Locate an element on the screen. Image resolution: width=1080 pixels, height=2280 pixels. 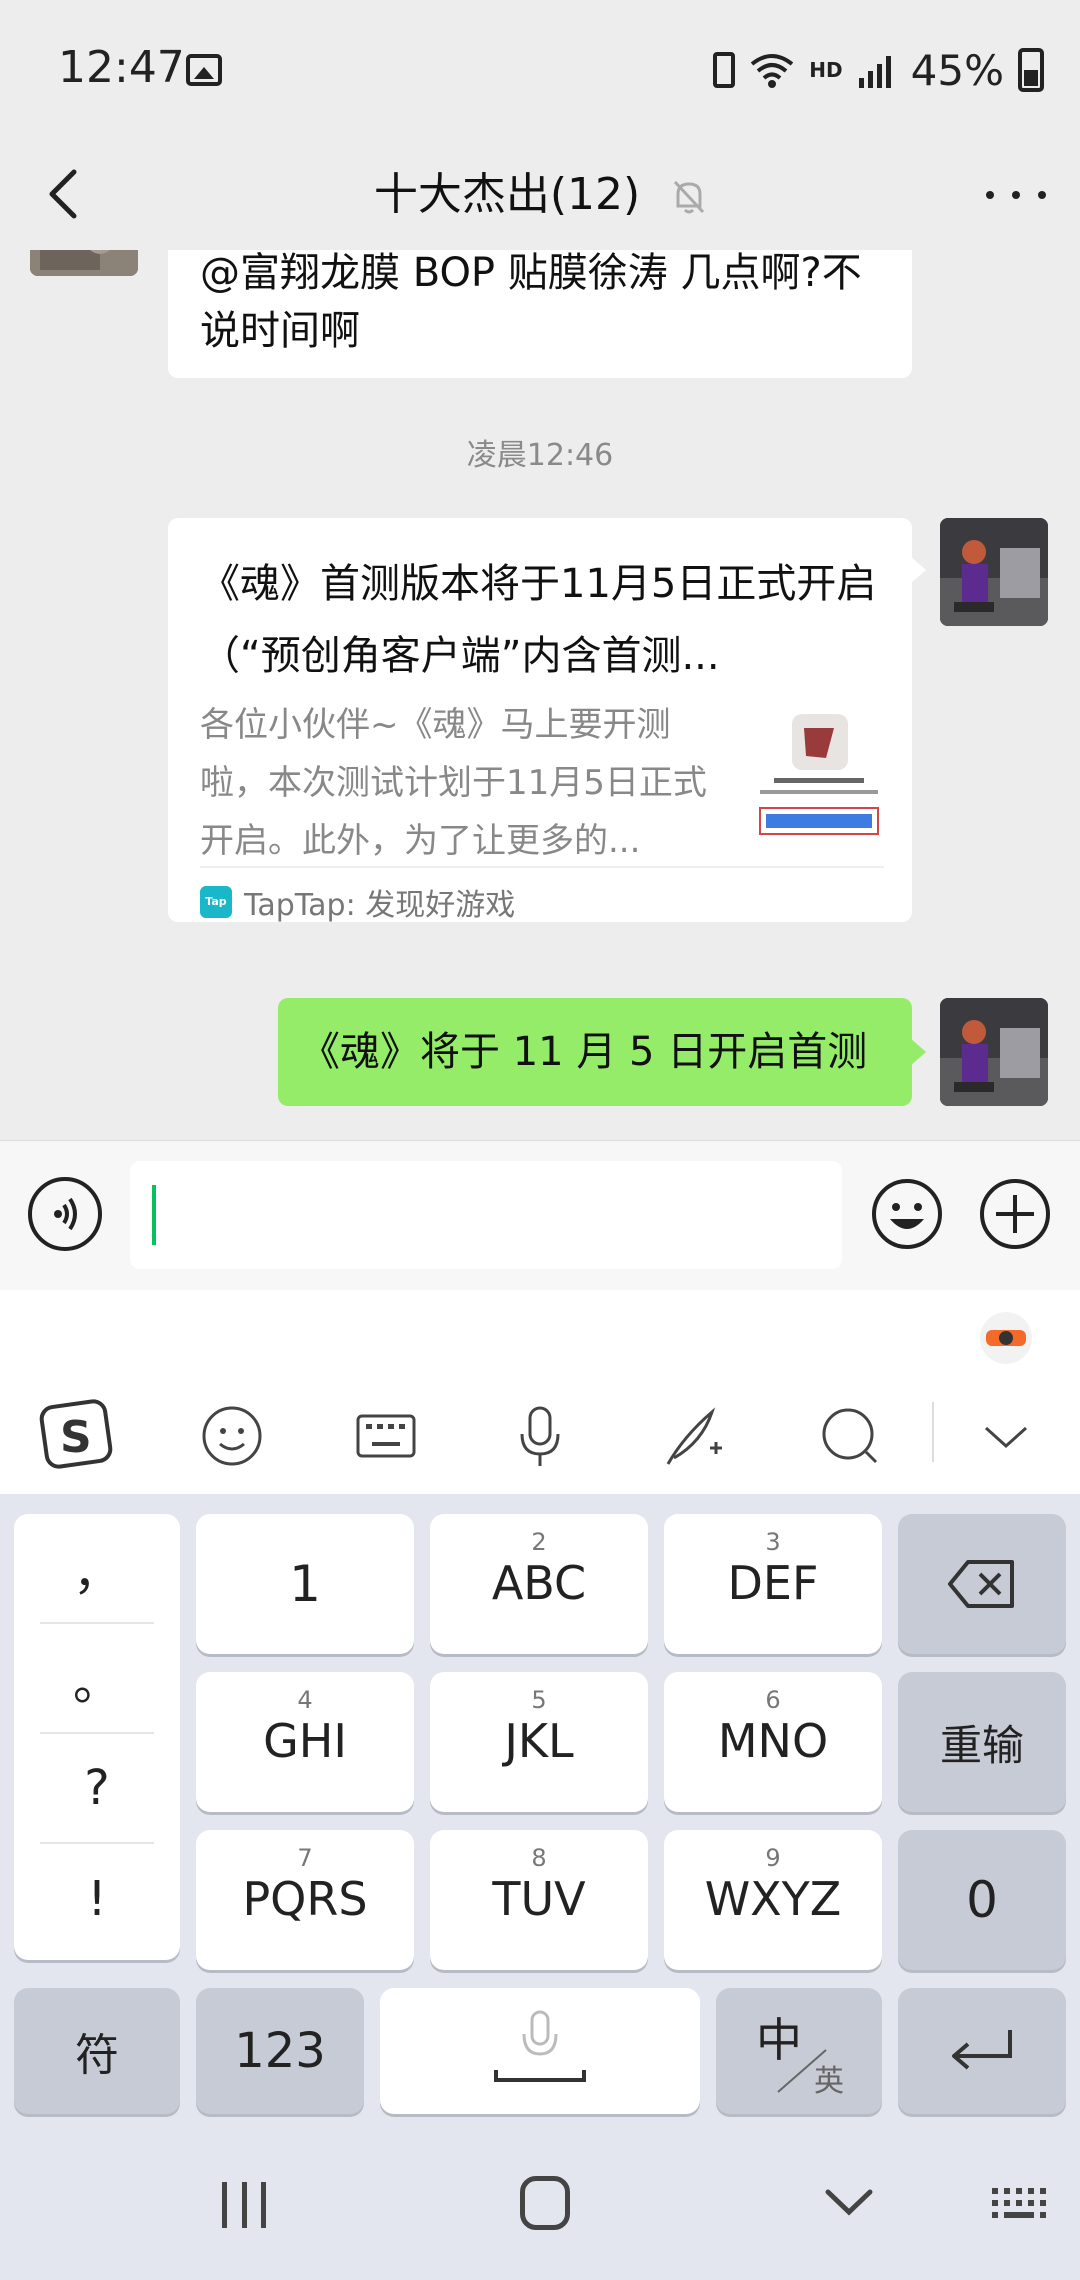
key-number: 8 is located at coordinates (539, 1858).